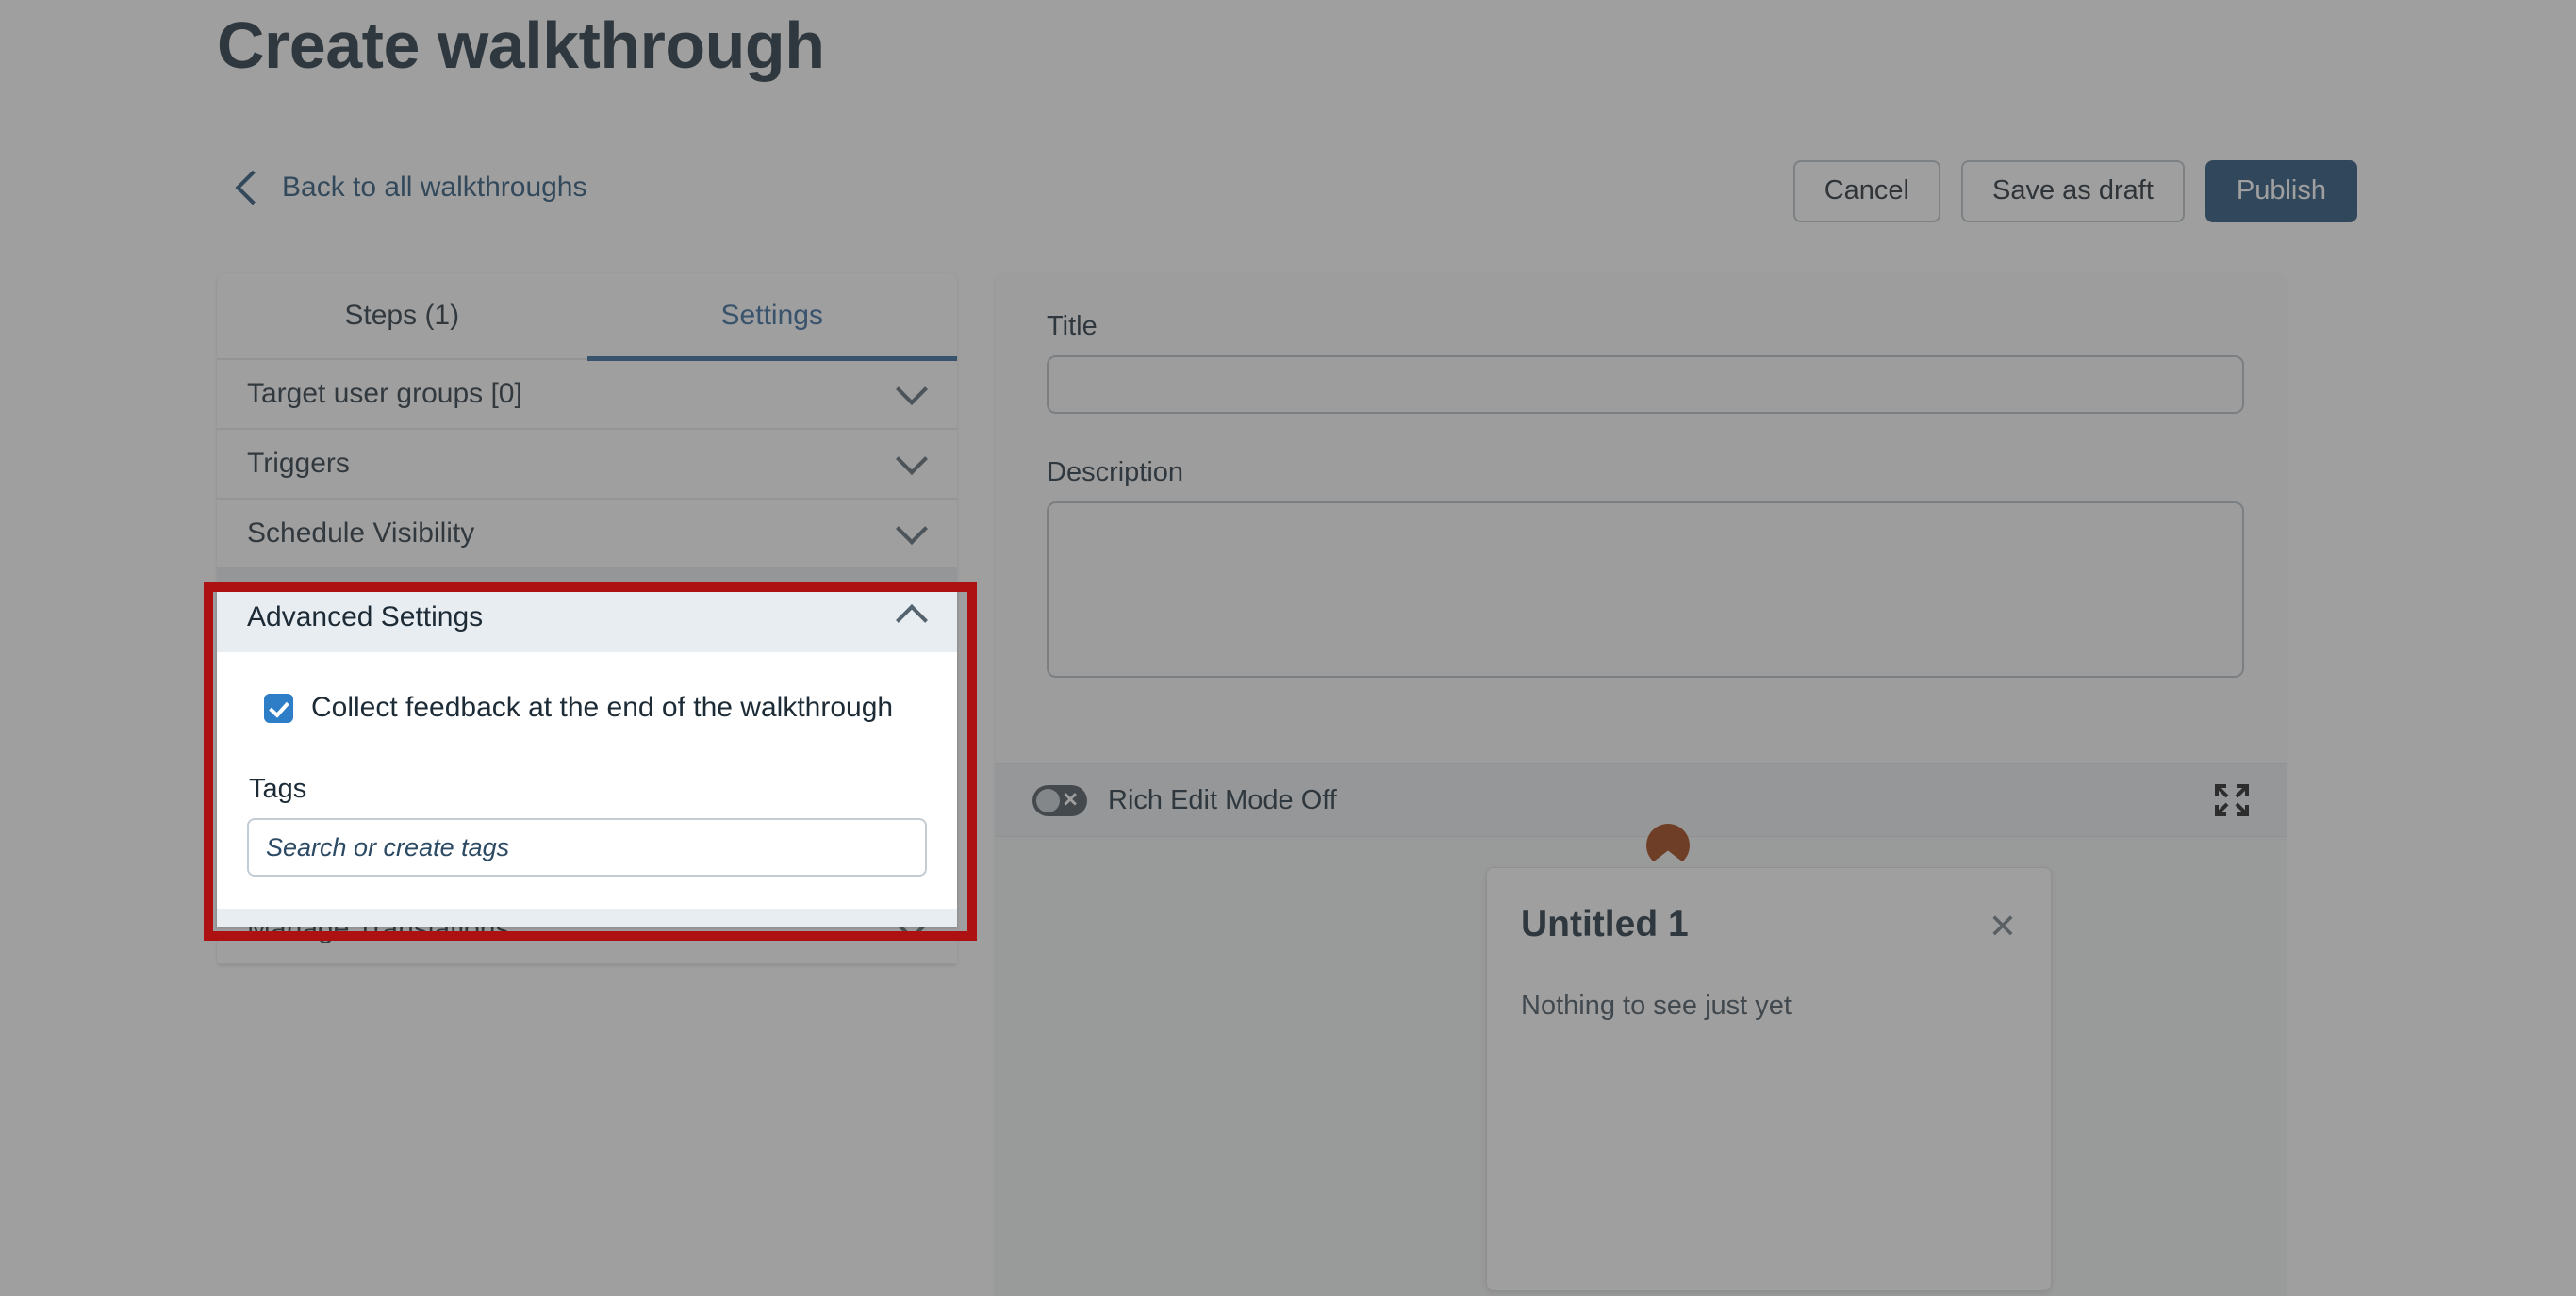  I want to click on accordion-label: Manage Translations, so click(378, 929).